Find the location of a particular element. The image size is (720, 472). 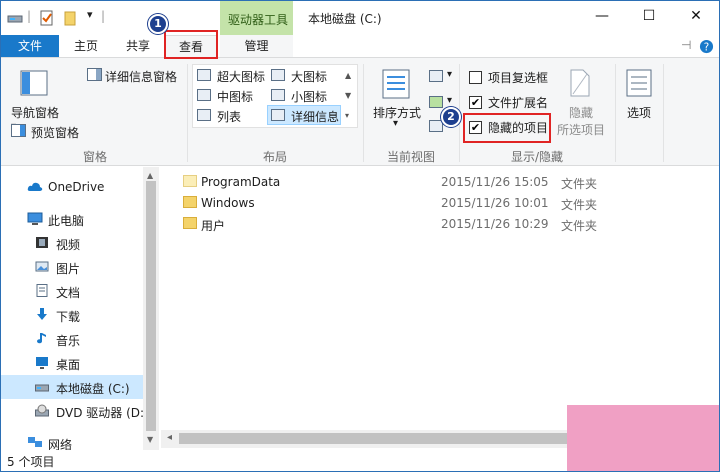

layout-scroll-arrows: ▲ ▼ ▾ is located at coordinates (348, 96).